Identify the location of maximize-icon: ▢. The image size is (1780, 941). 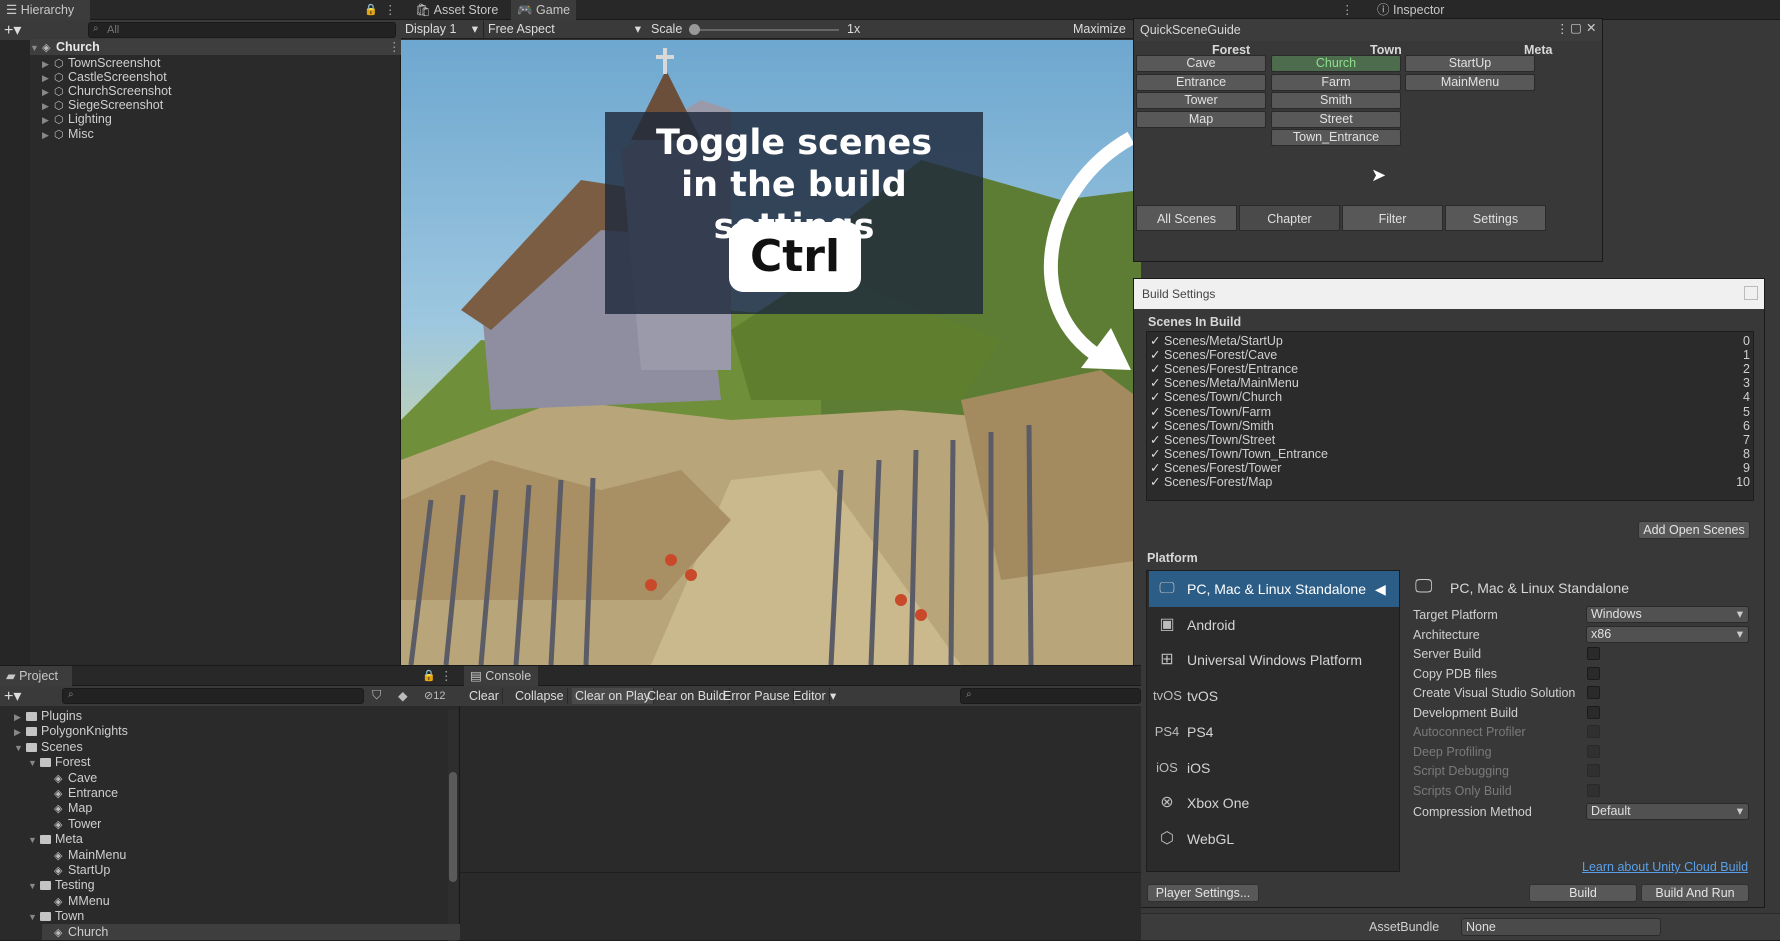
(1576, 27).